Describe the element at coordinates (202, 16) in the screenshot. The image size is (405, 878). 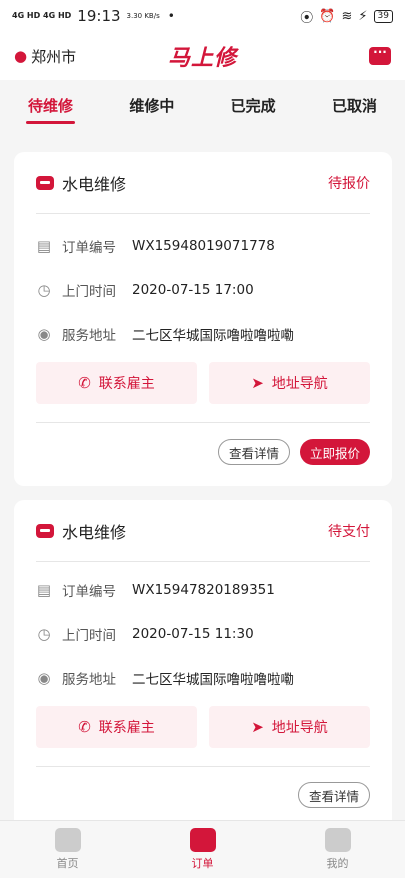
I see `status-bar: 4G HD 4G HD 19:13 3.30 KB/s • ⦿ ⏰ ≋ ⚡ 39` at that location.